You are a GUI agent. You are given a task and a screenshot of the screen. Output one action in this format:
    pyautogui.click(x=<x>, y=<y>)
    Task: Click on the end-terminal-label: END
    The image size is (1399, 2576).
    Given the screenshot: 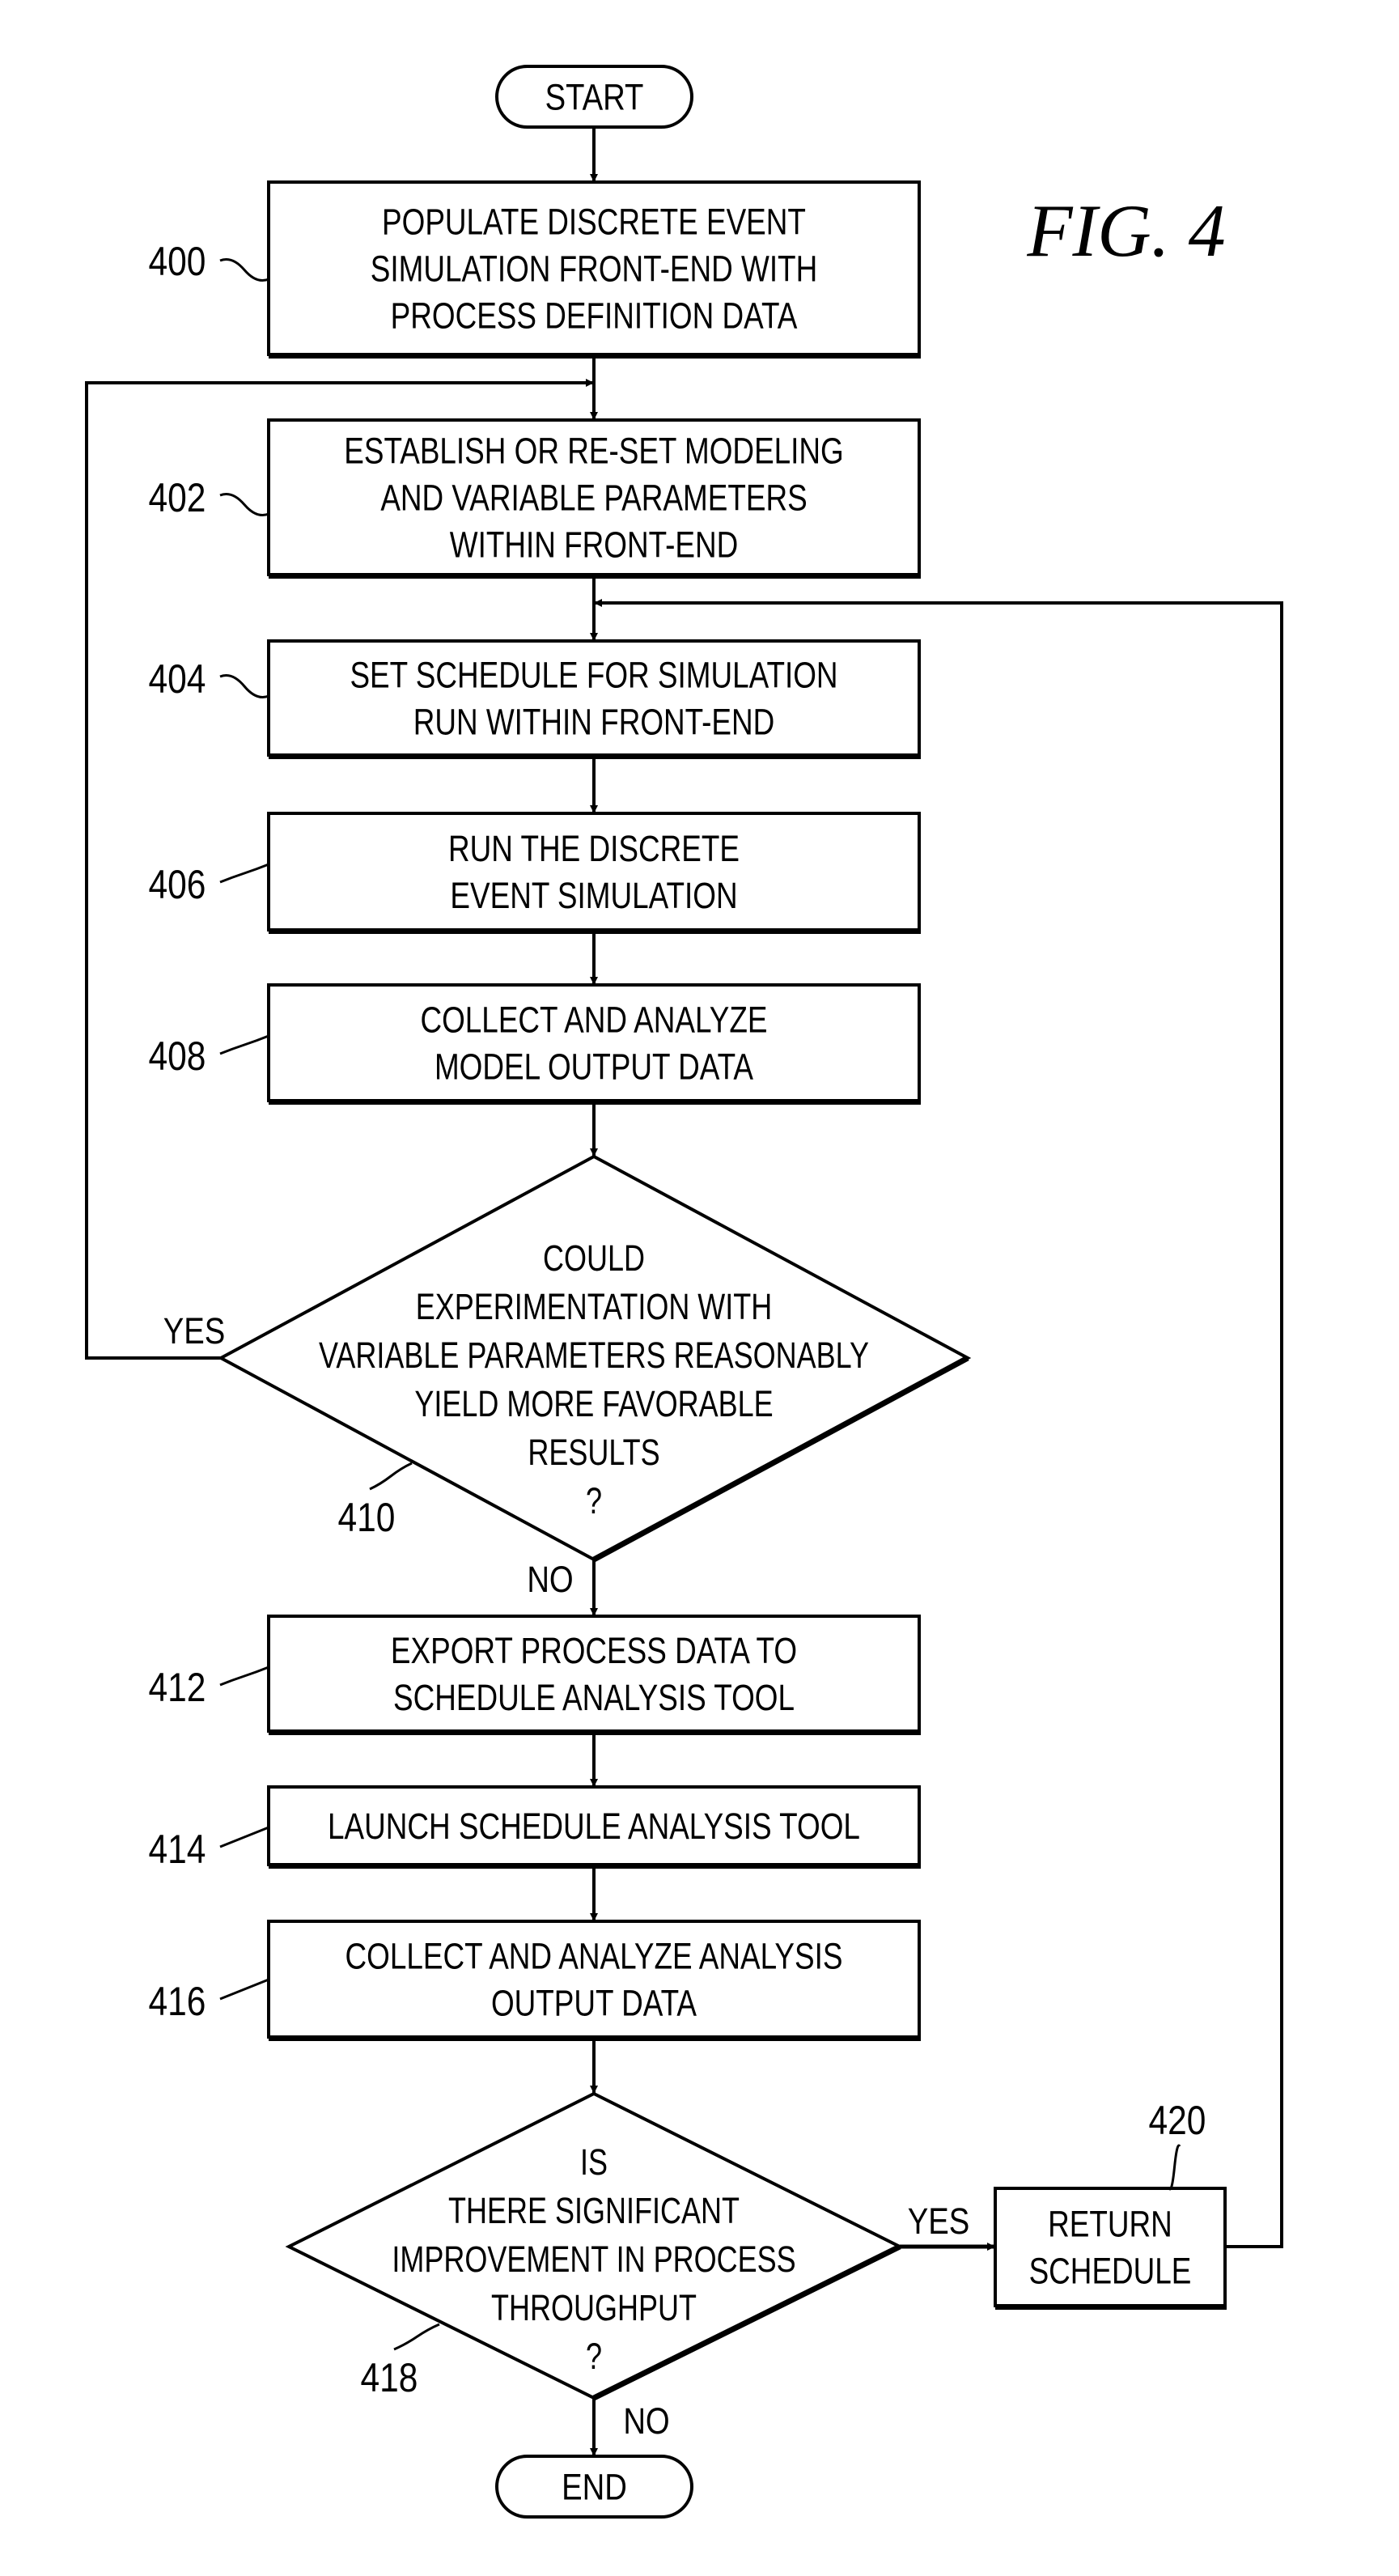 What is the action you would take?
    pyautogui.click(x=594, y=2487)
    